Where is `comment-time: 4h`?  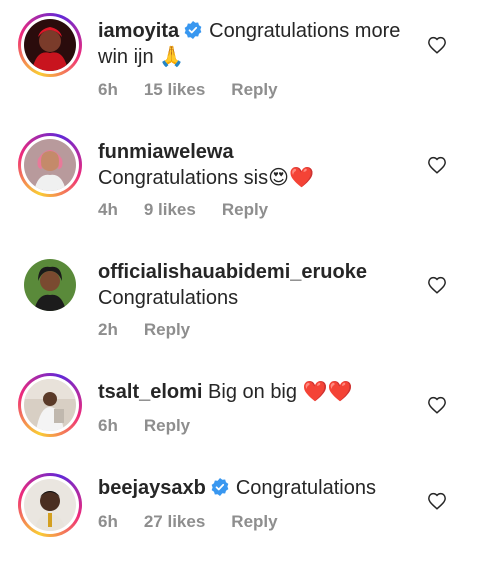 comment-time: 4h is located at coordinates (108, 209).